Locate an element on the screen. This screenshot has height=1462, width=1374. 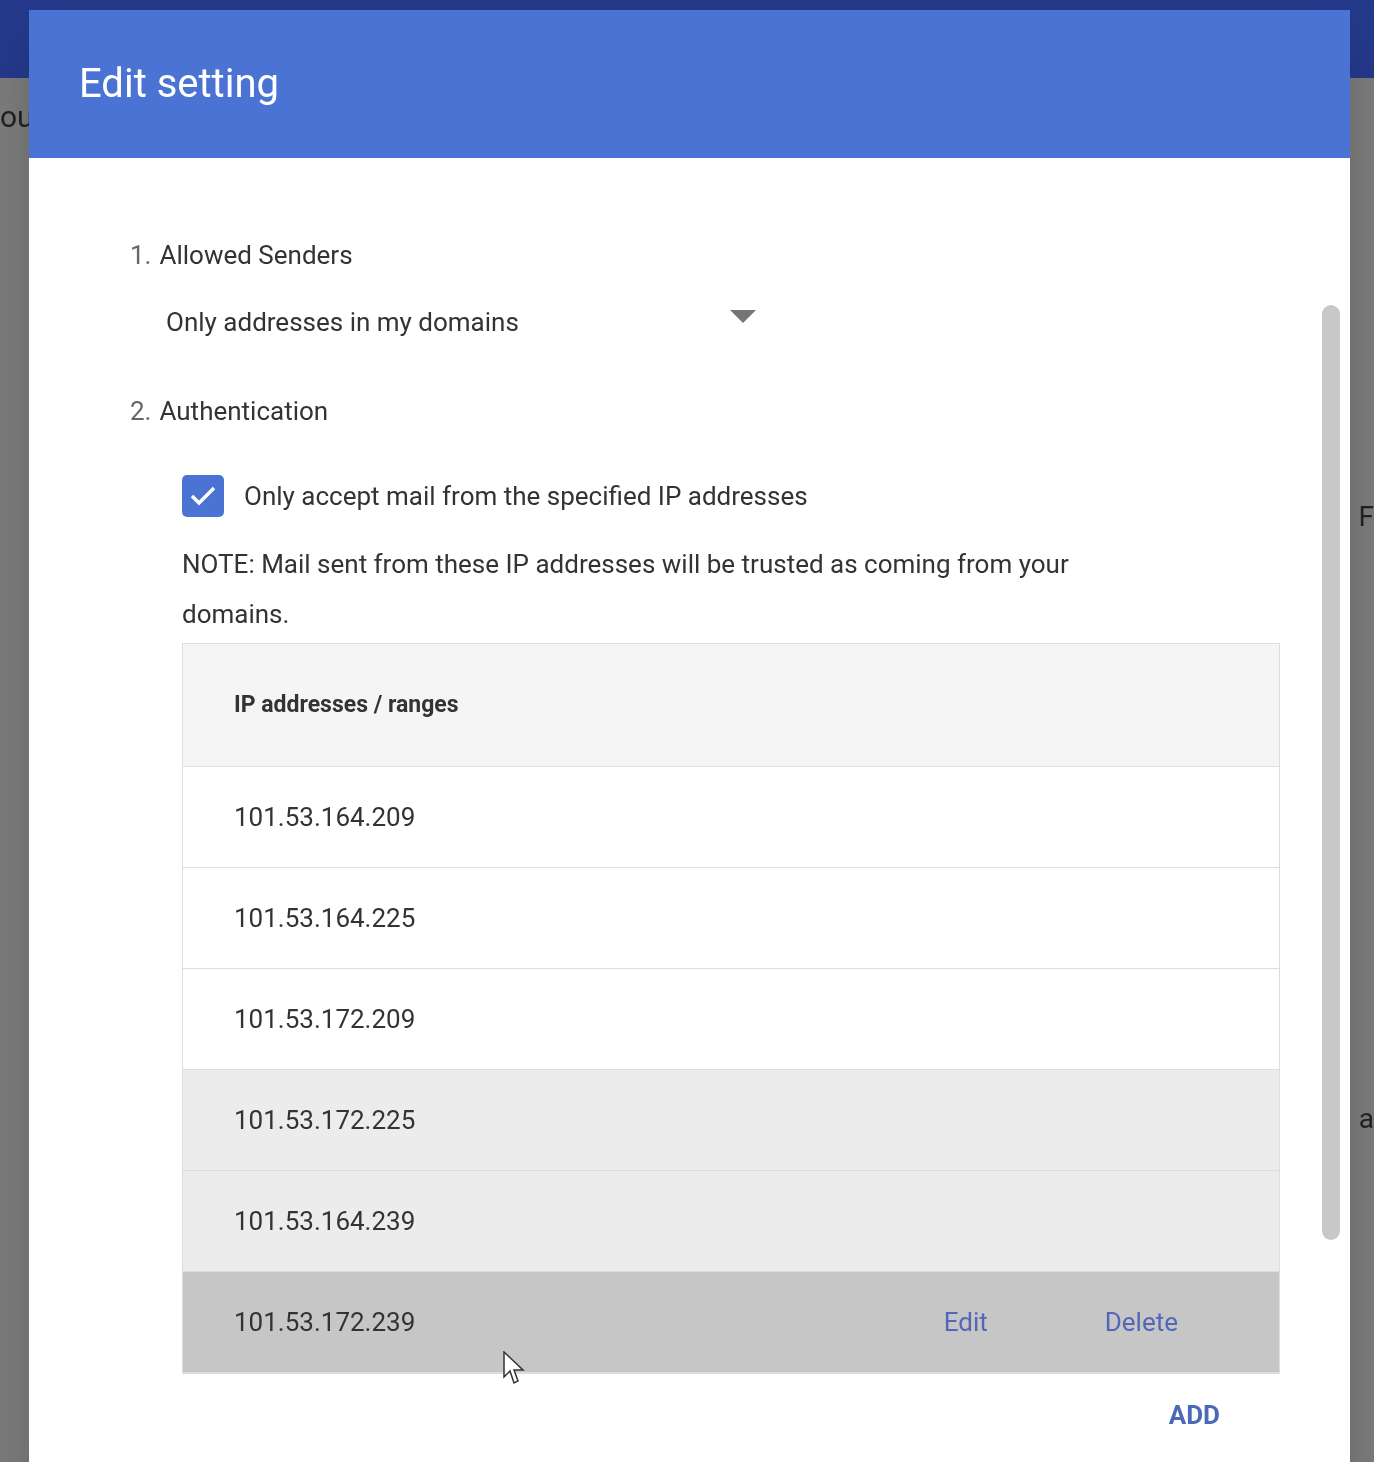
table-row: 101.53.172.225 is located at coordinates (731, 1120).